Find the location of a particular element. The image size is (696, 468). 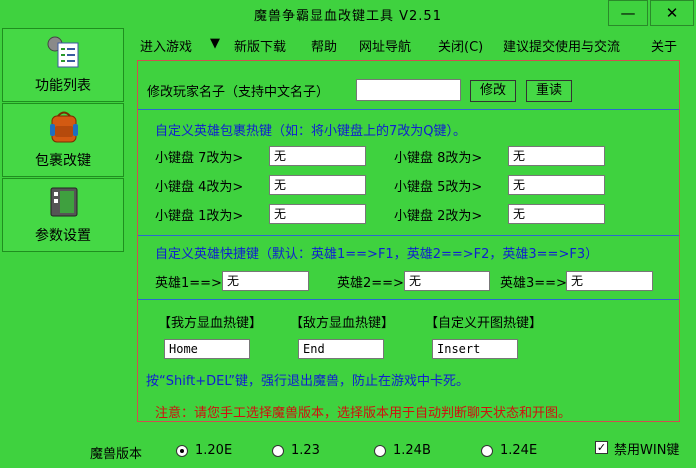

hero-hotkey-heading: 自定义英雄快捷键（默认：英雄1==>F1，英雄2==>F2，英雄3==>F3） is located at coordinates (377, 254).